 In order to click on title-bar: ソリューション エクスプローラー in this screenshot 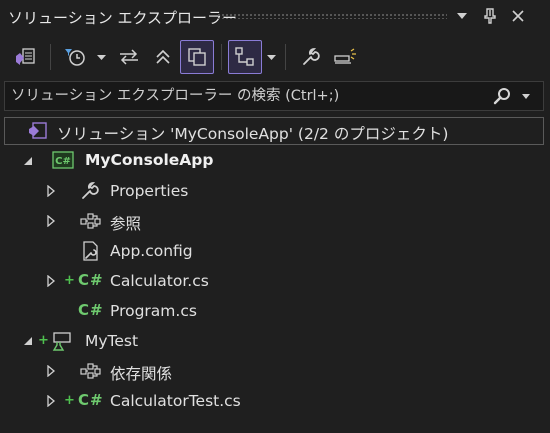, I will do `click(275, 17)`.